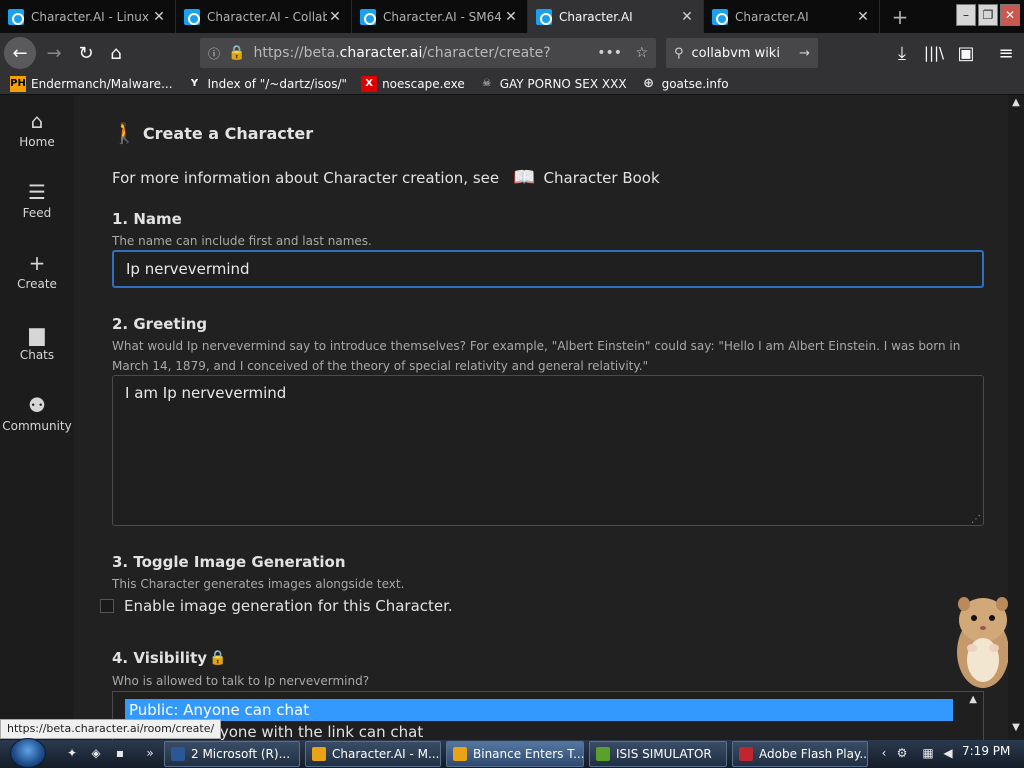  I want to click on browser-tab-5: Character.AI ✕, so click(792, 16).